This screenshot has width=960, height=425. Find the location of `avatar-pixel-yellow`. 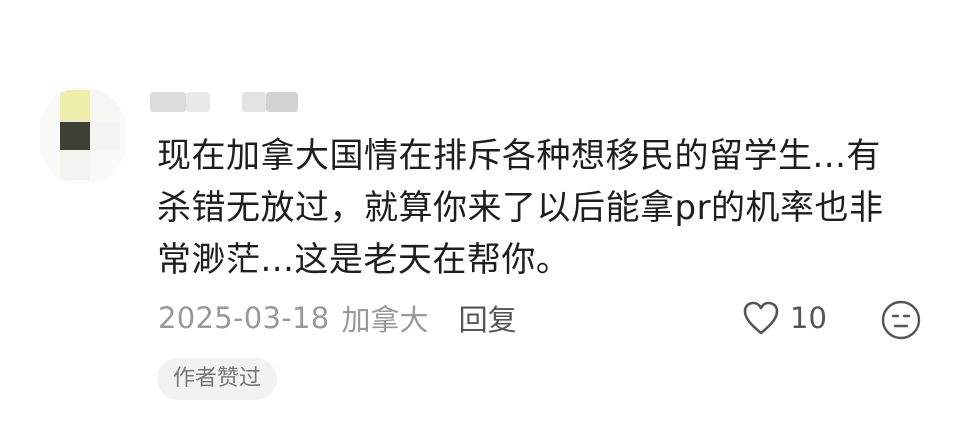

avatar-pixel-yellow is located at coordinates (75, 105).